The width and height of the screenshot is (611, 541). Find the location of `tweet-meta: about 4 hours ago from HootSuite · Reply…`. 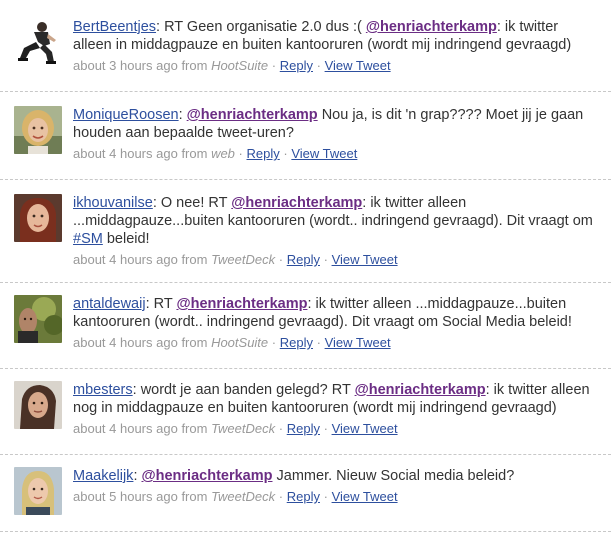

tweet-meta: about 4 hours ago from HootSuite · Reply… is located at coordinates (335, 343).